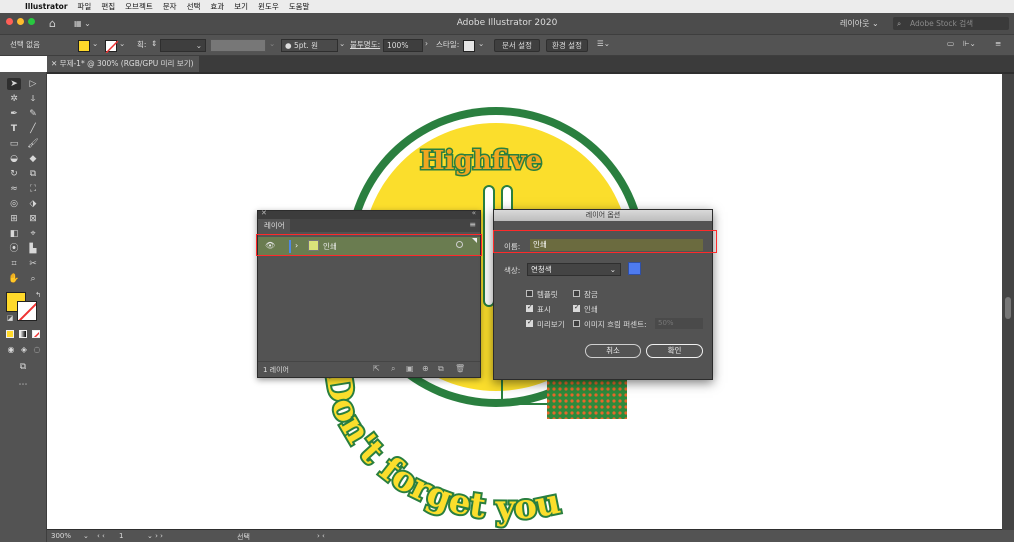  I want to click on status-arrow-icon: › ‹, so click(321, 536).